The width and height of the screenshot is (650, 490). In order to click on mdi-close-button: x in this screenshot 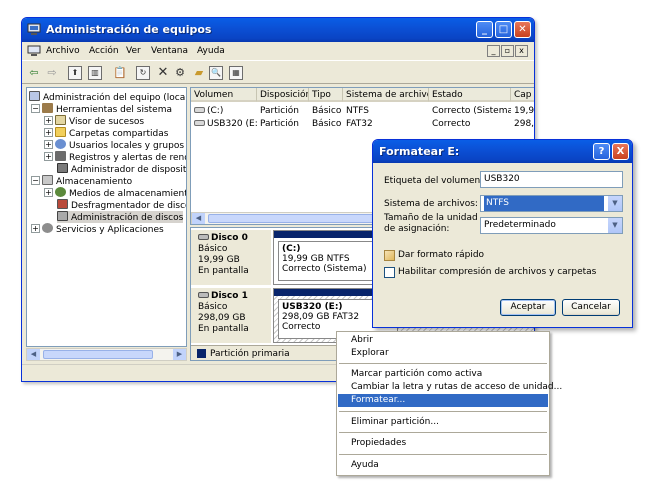, I will do `click(521, 51)`.